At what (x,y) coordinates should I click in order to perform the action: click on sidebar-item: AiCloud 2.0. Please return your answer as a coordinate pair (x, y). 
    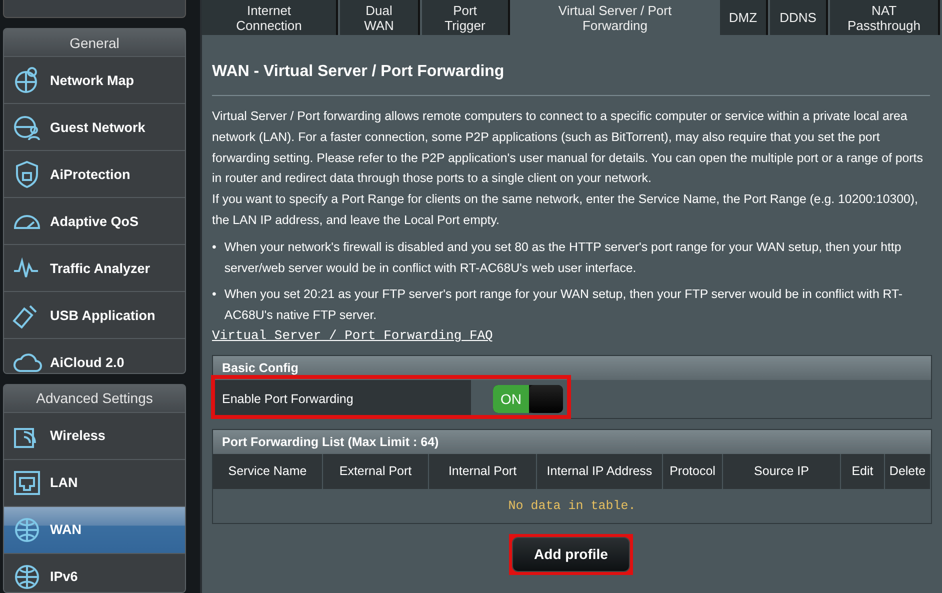
    Looking at the image, I should click on (94, 355).